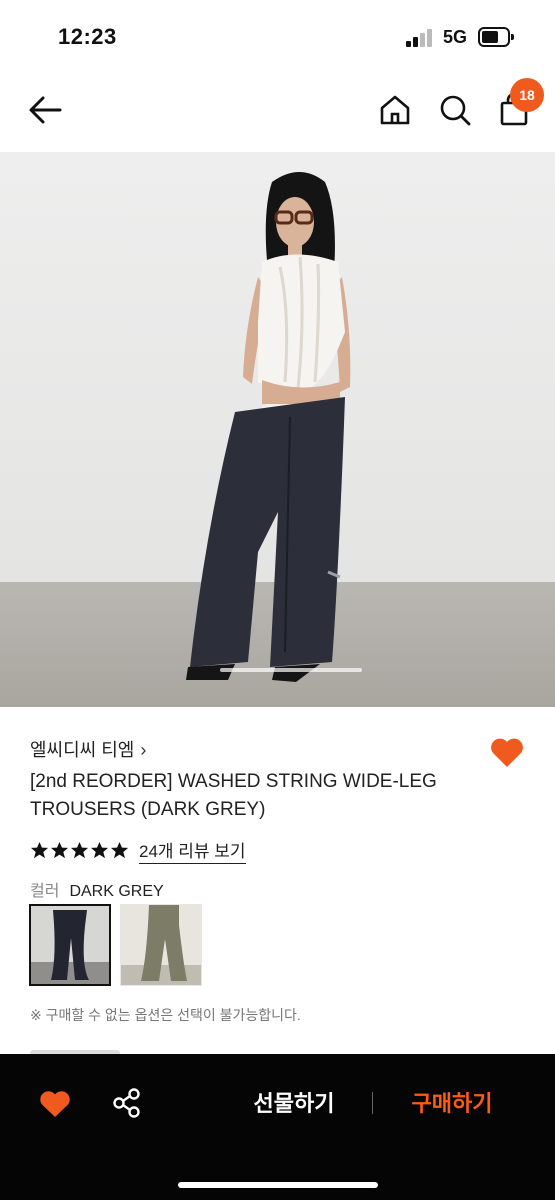 The height and width of the screenshot is (1200, 555). I want to click on option-notice: ※ 구매할 수 없는 옵션은 선택이 불가능합니다., so click(165, 1015).